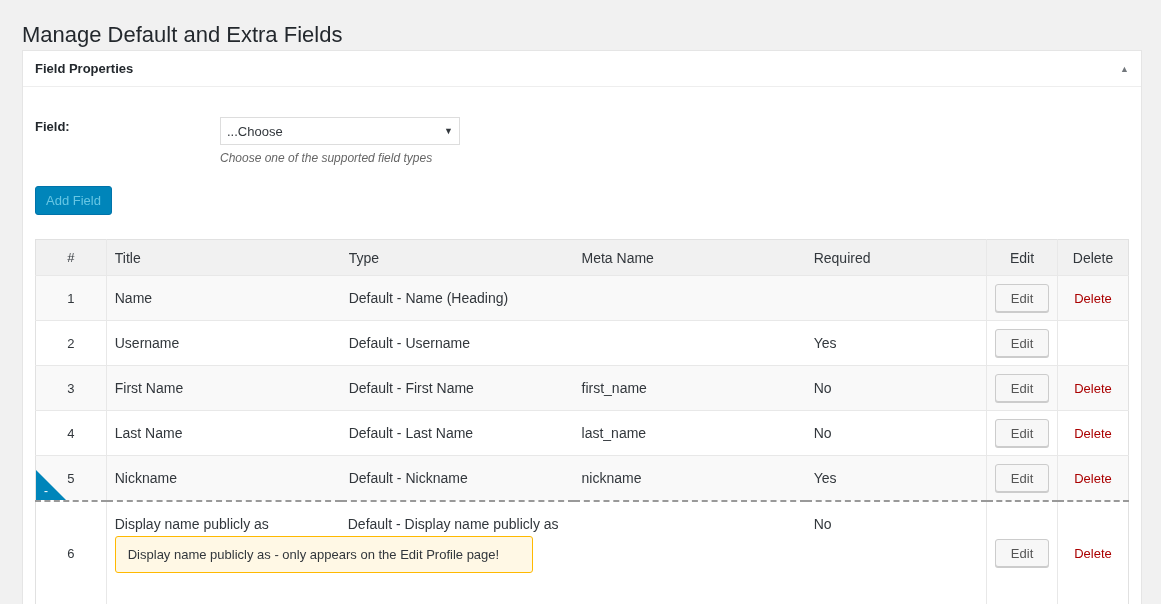  What do you see at coordinates (1124, 68) in the screenshot?
I see `collapse-toggle: ▲` at bounding box center [1124, 68].